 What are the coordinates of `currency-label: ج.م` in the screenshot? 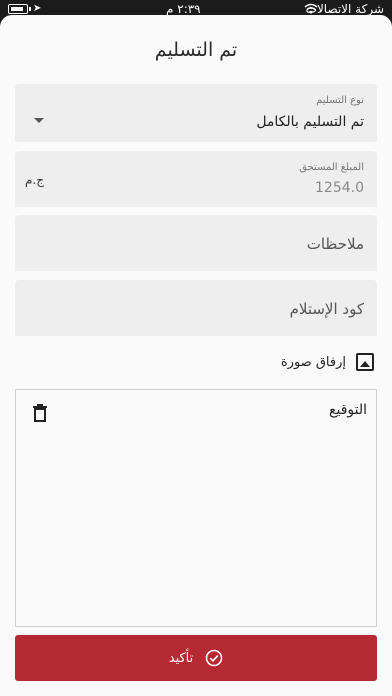 It's located at (34, 180).